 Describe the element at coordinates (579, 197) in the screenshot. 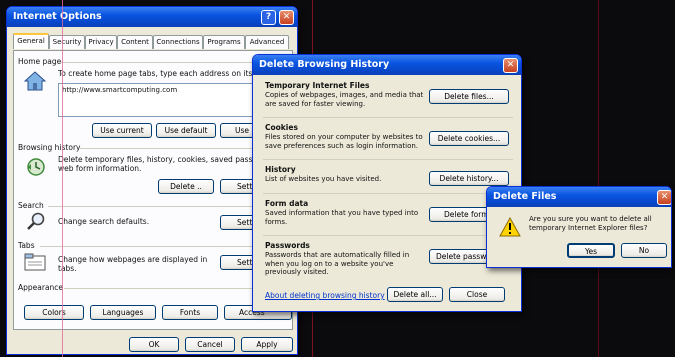

I see `delete-files-titlebar: Delete Files ✕` at that location.